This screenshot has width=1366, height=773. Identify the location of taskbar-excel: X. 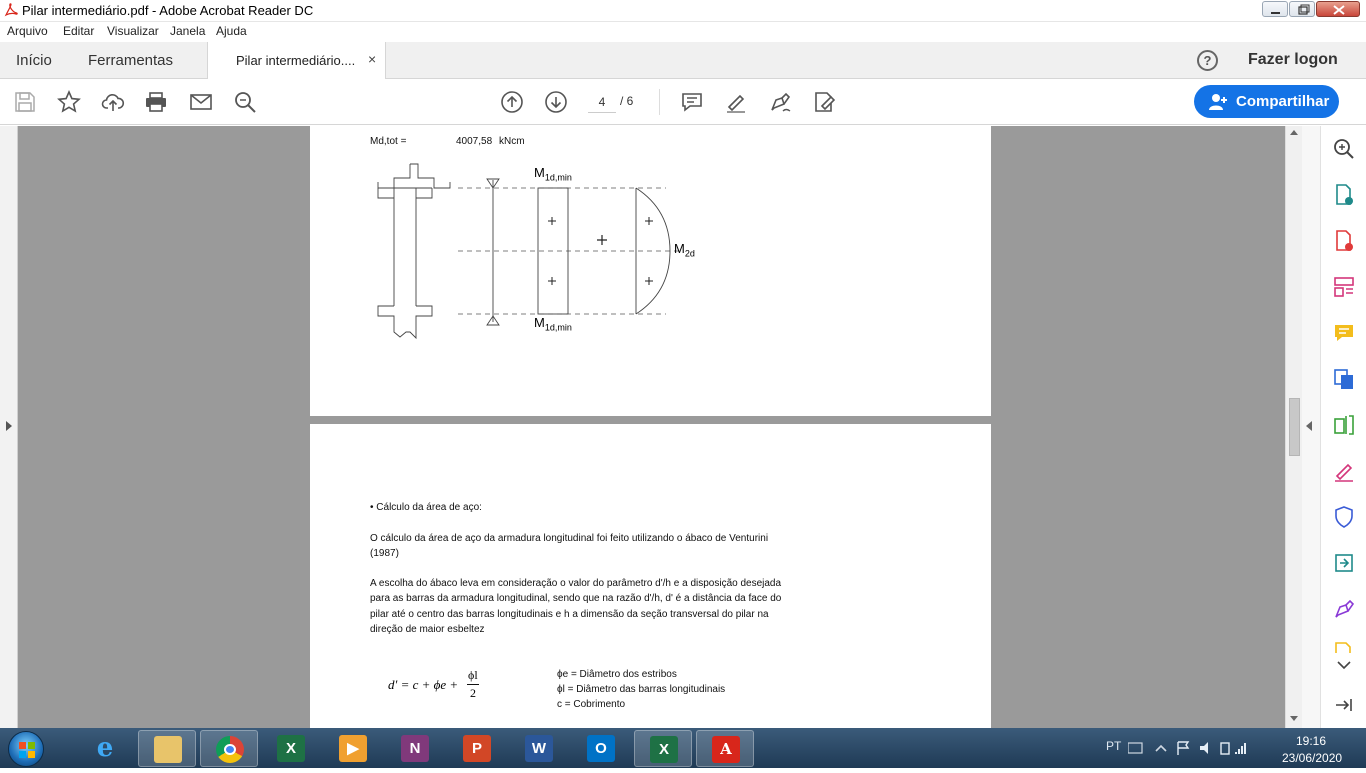
(291, 748).